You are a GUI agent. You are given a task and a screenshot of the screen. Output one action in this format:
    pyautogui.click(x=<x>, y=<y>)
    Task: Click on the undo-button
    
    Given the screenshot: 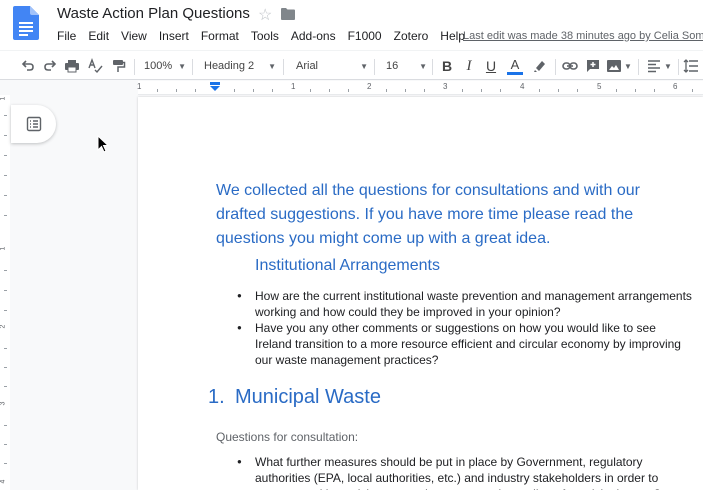 What is the action you would take?
    pyautogui.click(x=28, y=66)
    